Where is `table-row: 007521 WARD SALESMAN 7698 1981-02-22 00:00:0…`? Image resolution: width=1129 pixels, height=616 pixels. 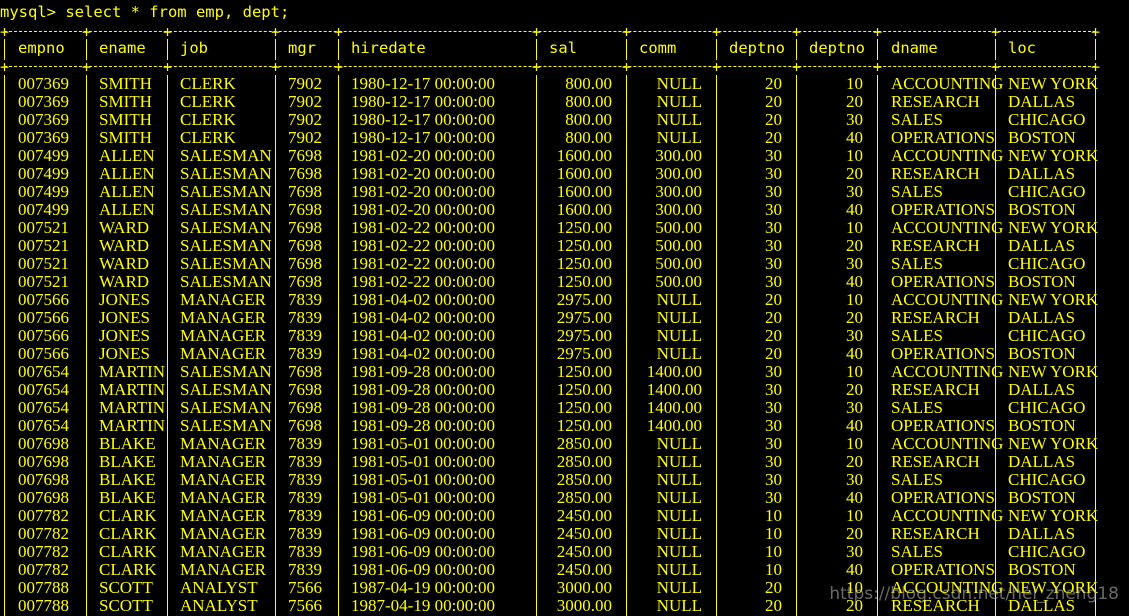
table-row: 007521 WARD SALESMAN 7698 1981-02-22 00:00:0… is located at coordinates (564, 246).